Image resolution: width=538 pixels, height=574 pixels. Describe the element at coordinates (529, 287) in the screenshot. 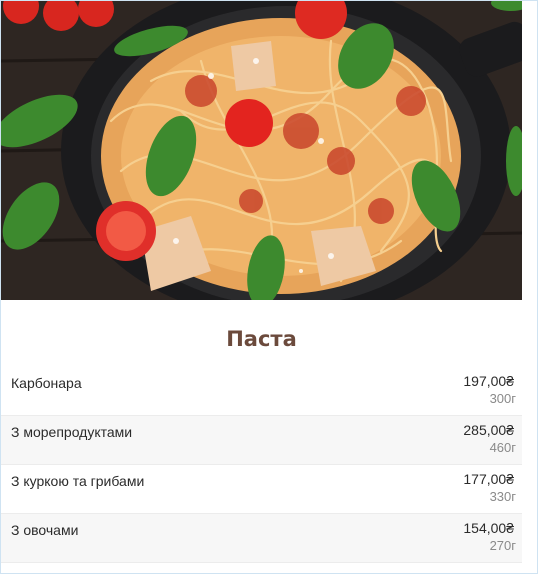

I see `scrollbar` at that location.